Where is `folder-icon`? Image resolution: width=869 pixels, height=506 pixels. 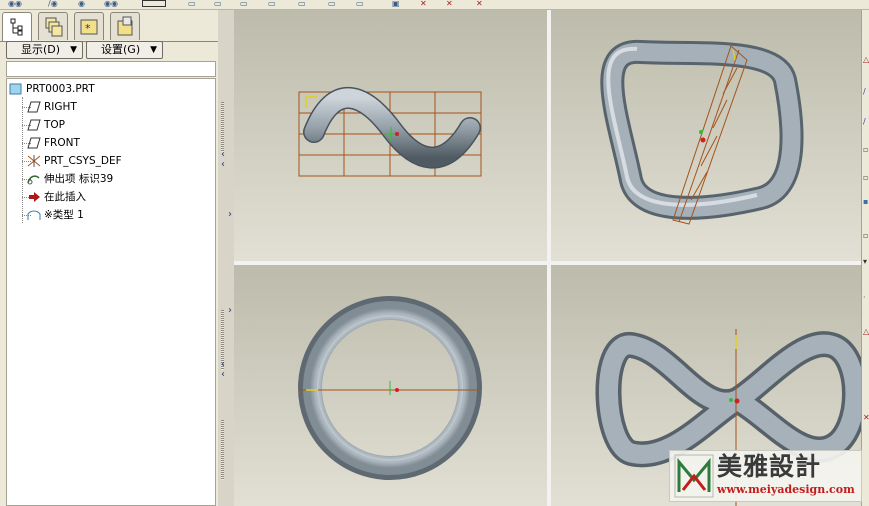
folder-icon is located at coordinates (125, 26).